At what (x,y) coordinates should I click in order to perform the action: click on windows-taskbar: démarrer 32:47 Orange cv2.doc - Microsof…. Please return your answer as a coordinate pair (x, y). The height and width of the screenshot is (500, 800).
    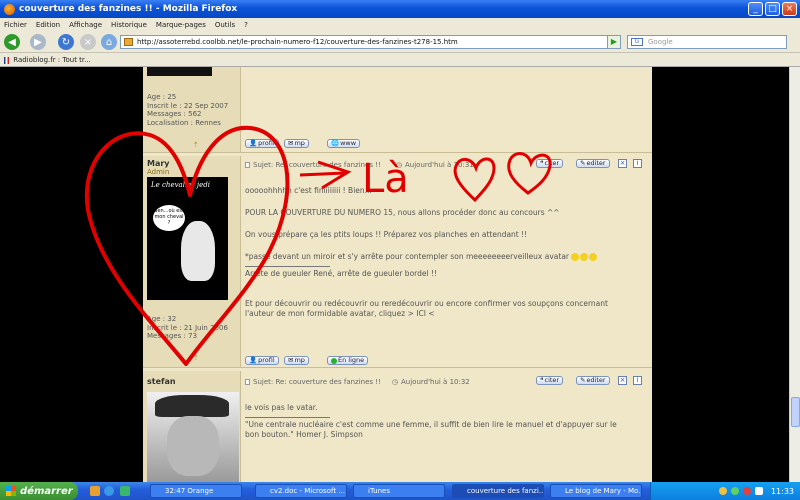
    Looking at the image, I should click on (400, 491).